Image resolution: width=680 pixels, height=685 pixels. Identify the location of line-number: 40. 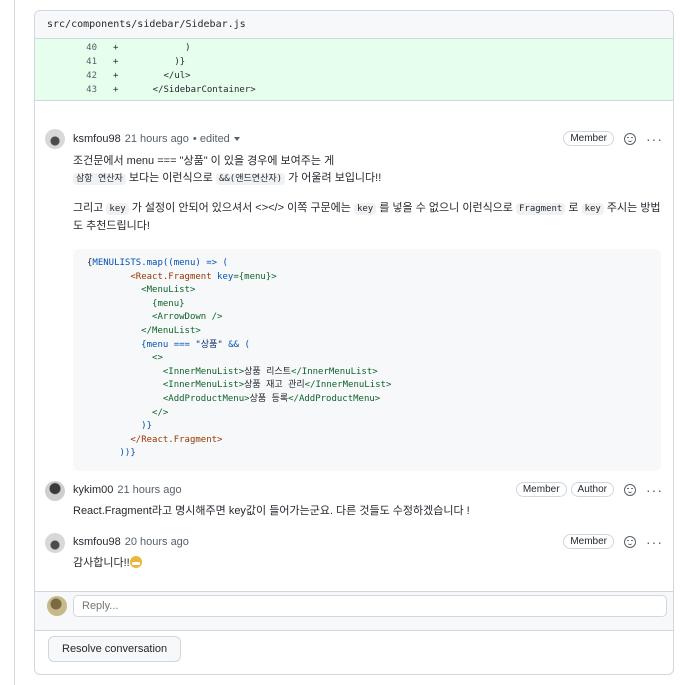
(71, 48).